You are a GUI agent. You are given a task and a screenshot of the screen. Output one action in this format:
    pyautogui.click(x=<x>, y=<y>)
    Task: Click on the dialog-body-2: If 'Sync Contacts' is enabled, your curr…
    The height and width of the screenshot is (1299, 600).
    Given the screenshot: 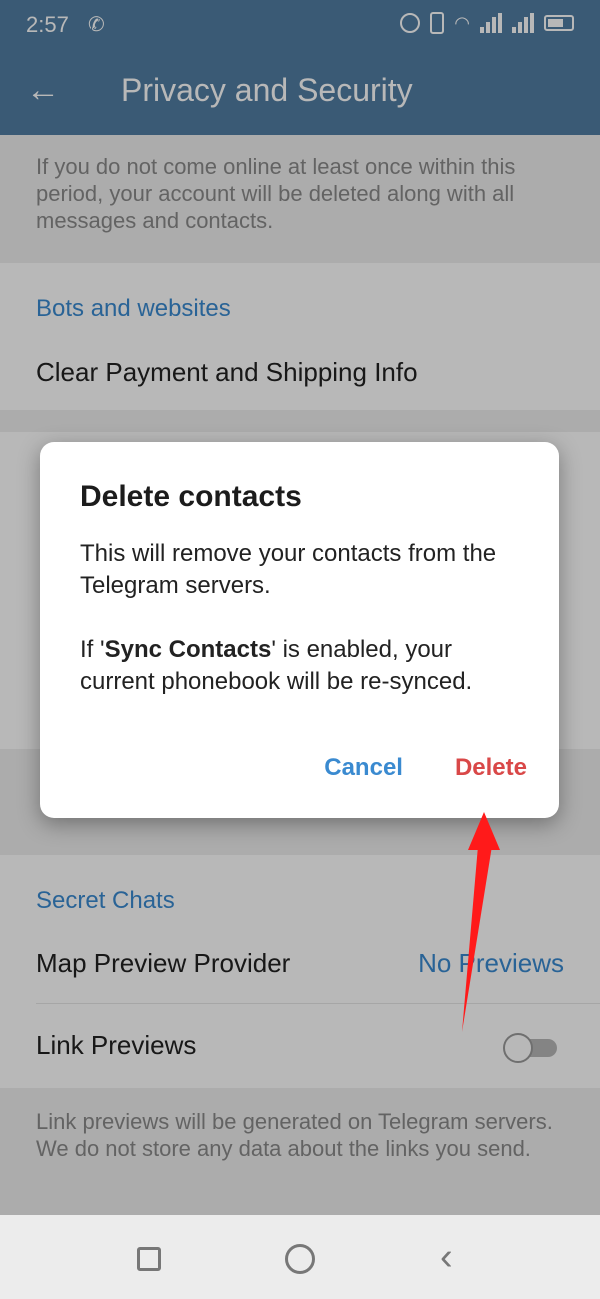 What is the action you would take?
    pyautogui.click(x=305, y=666)
    